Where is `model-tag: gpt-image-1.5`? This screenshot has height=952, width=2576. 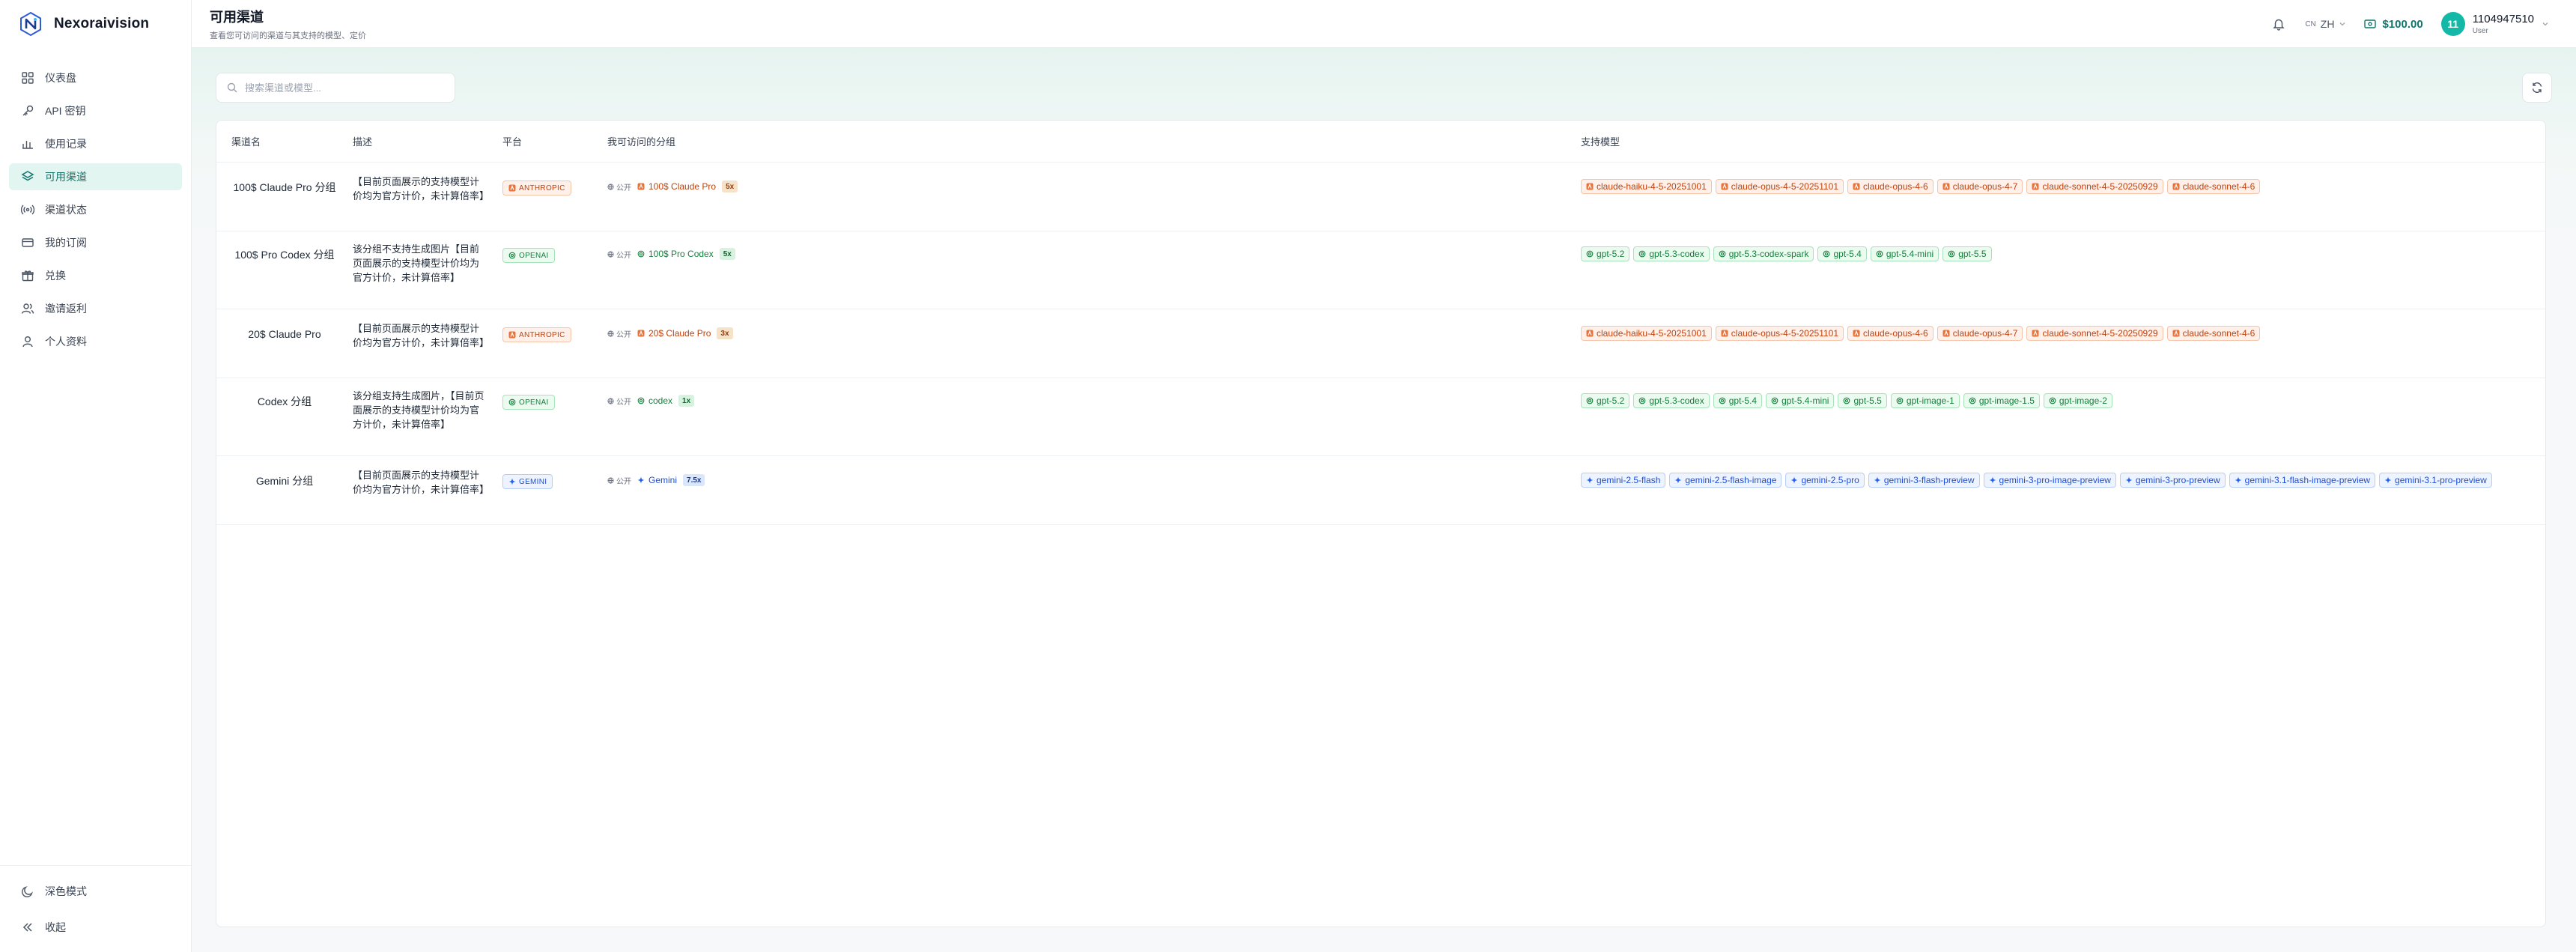 model-tag: gpt-image-1.5 is located at coordinates (2001, 400).